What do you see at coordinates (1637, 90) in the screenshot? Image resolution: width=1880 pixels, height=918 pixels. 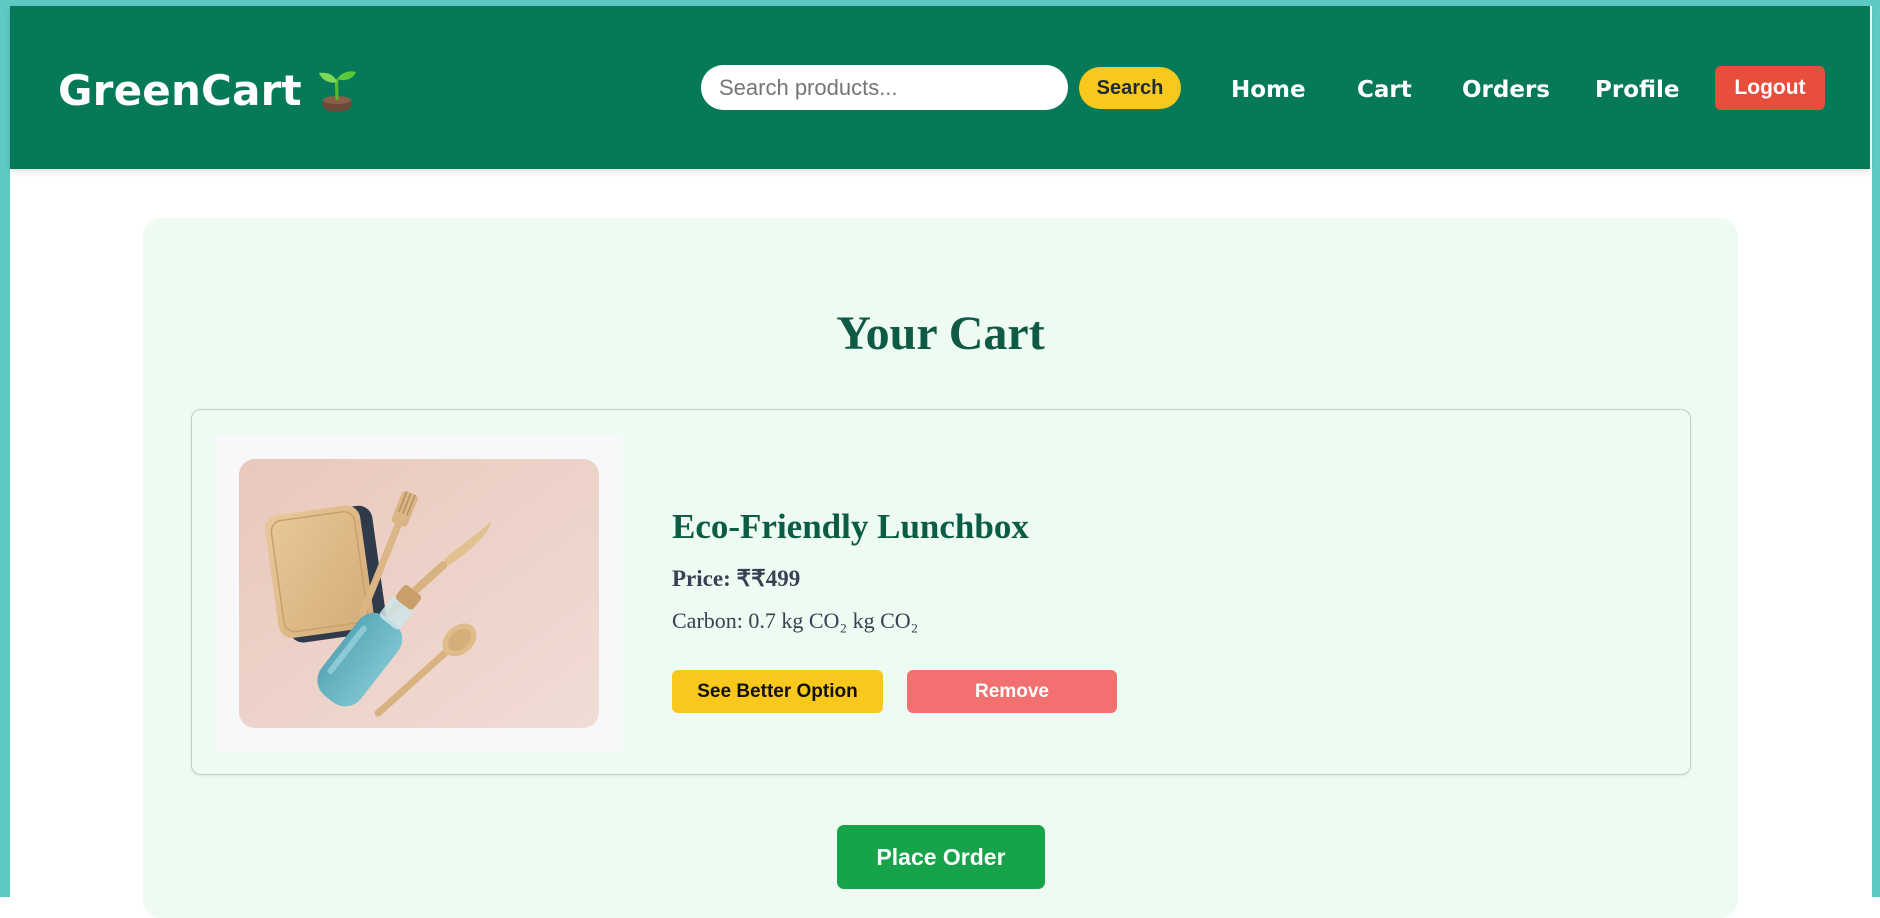 I see `nav-link-profile: Profile` at bounding box center [1637, 90].